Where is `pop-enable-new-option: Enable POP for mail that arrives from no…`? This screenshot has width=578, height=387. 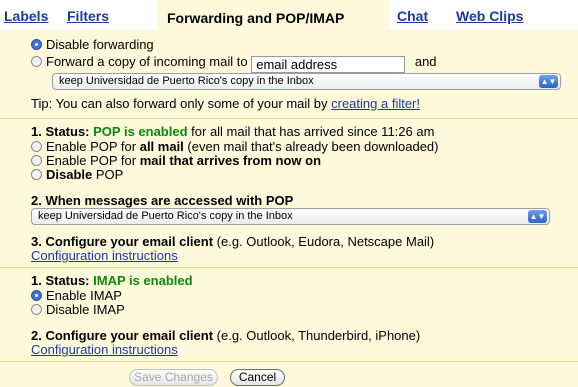
pop-enable-new-option: Enable POP for mail that arrives from no… is located at coordinates (176, 160).